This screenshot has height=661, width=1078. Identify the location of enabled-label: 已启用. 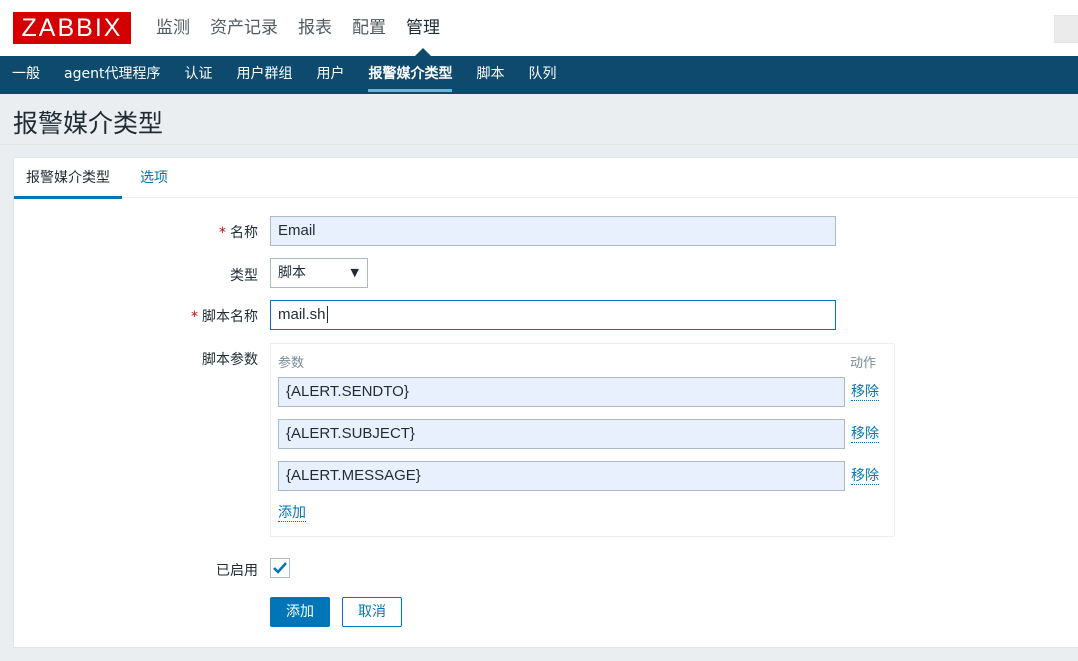
(237, 571).